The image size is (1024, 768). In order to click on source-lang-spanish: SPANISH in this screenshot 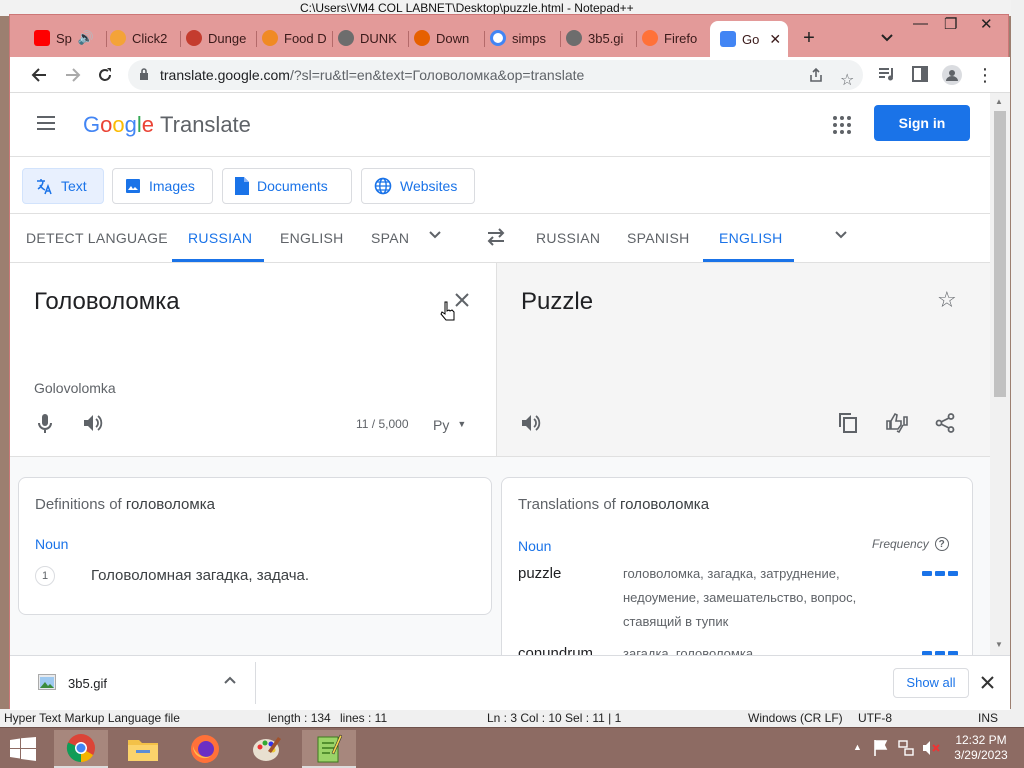, I will do `click(390, 238)`.